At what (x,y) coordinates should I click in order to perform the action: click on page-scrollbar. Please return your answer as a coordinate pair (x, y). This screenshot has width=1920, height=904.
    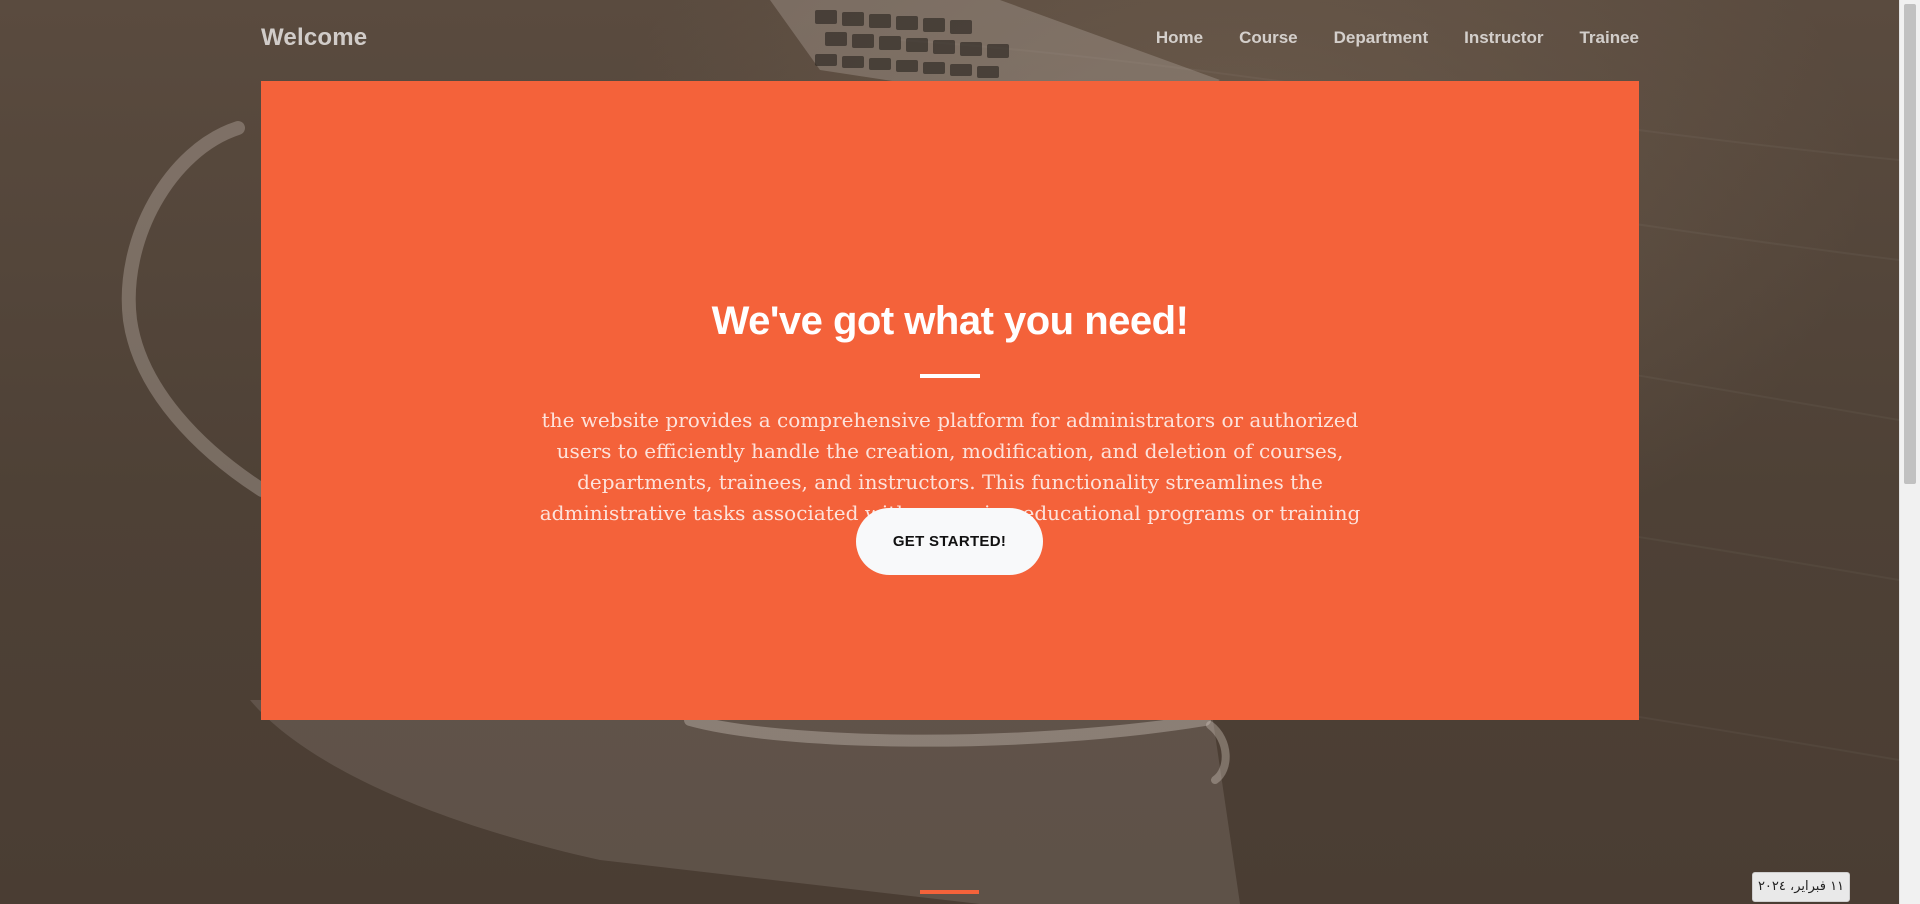
    Looking at the image, I should click on (1909, 452).